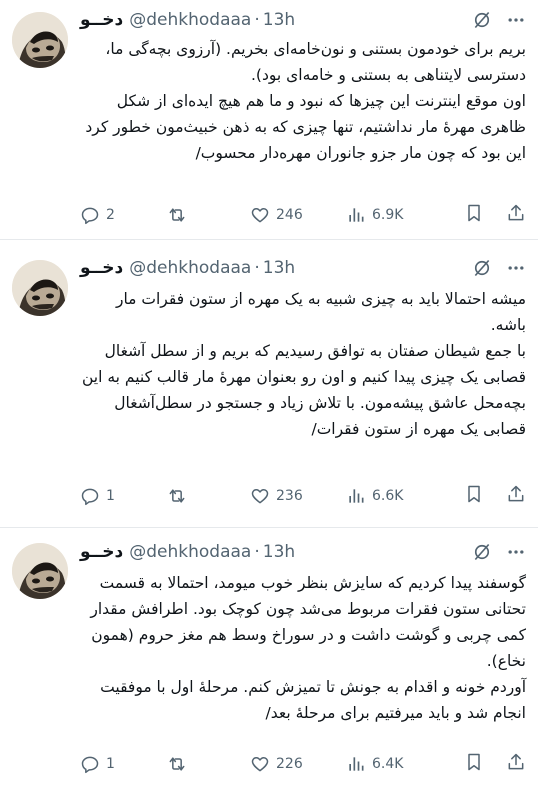  What do you see at coordinates (289, 215) in the screenshot?
I see `like-count: 246` at bounding box center [289, 215].